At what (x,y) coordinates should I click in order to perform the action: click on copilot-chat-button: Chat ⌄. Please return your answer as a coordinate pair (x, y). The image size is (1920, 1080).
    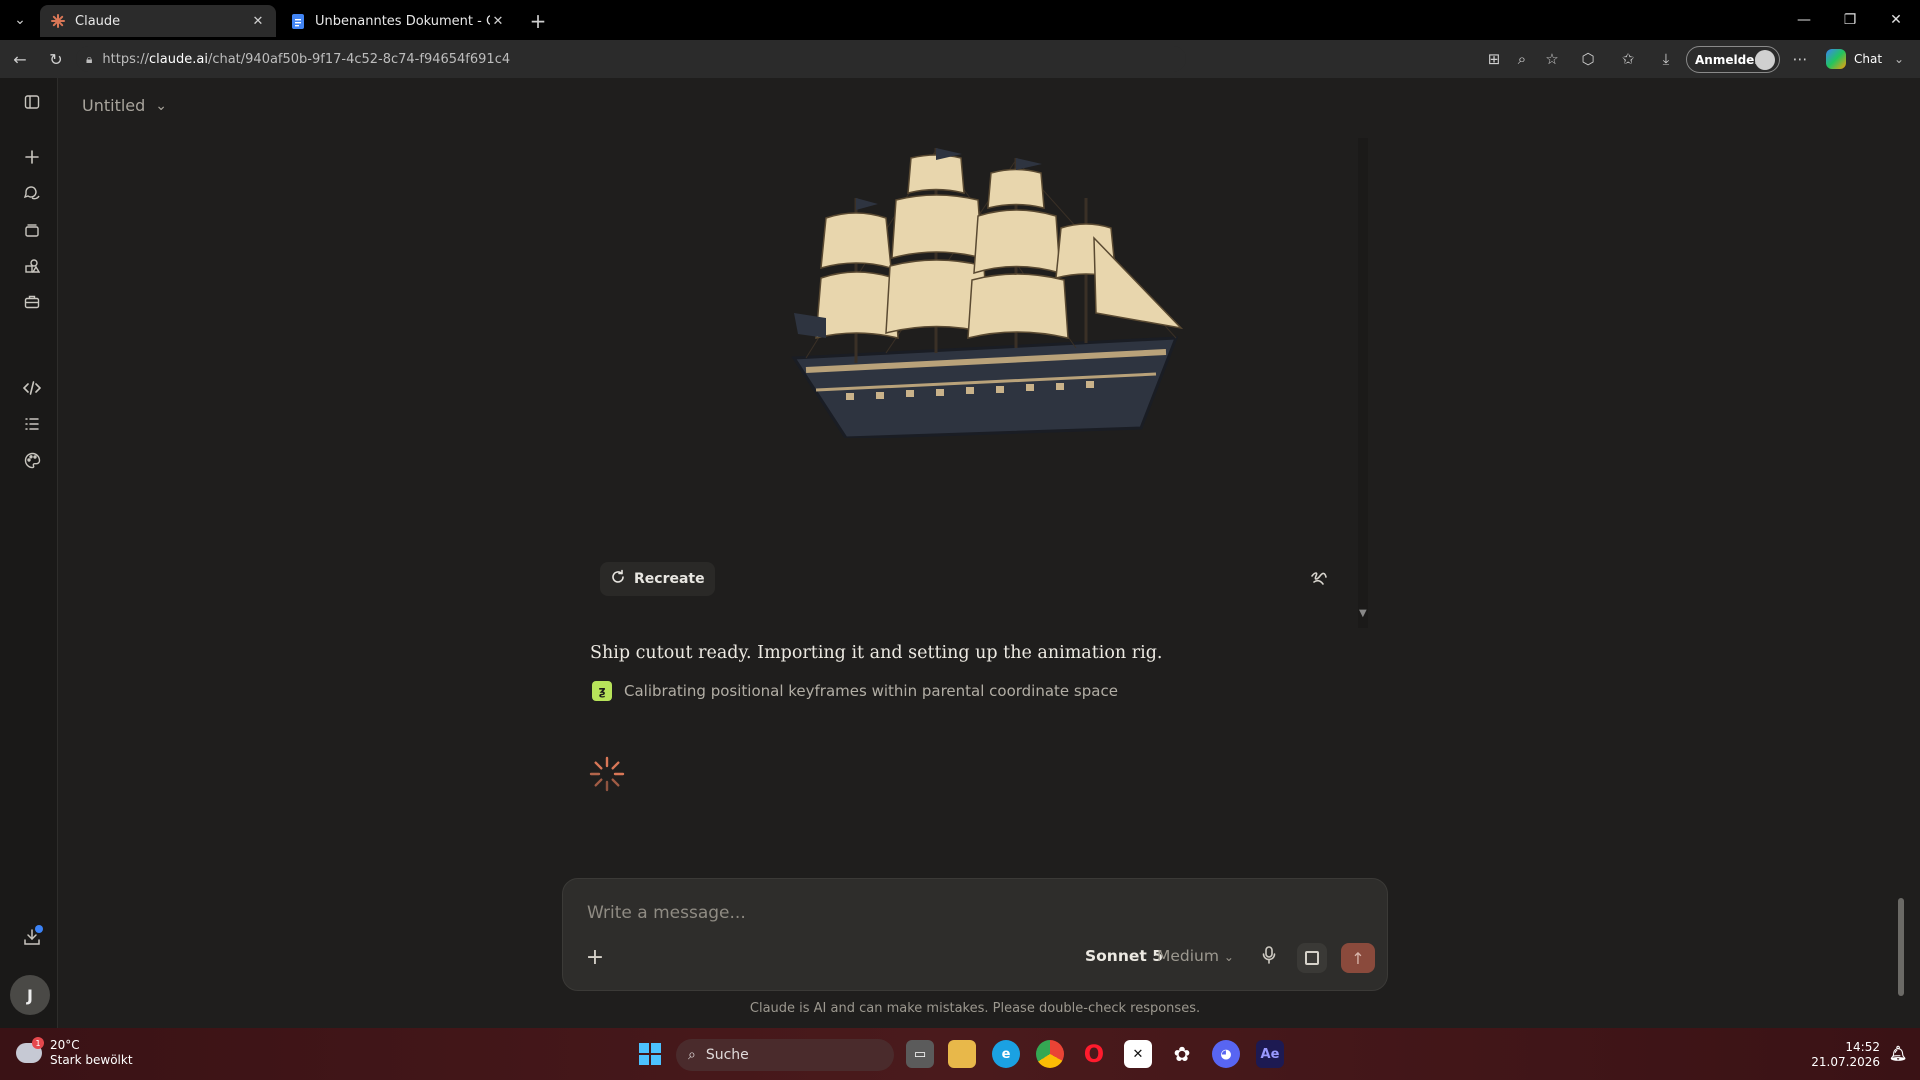
    Looking at the image, I should click on (1865, 59).